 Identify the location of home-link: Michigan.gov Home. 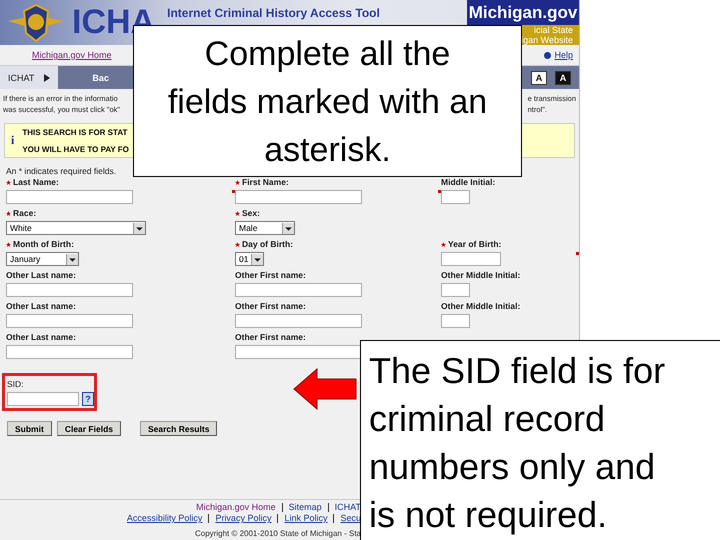
(72, 55).